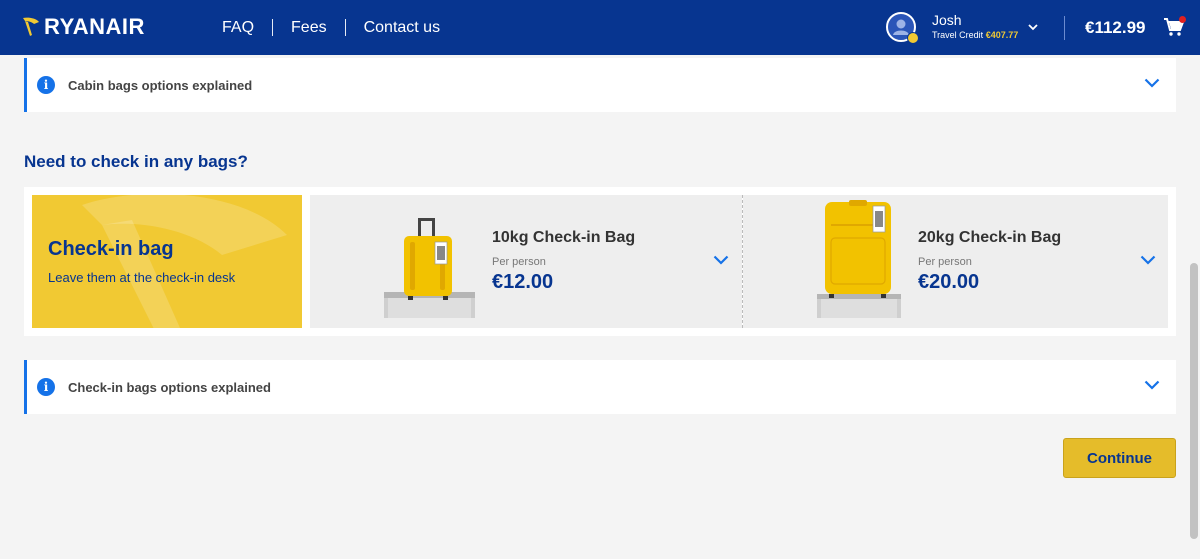 The height and width of the screenshot is (559, 1200). What do you see at coordinates (1002, 35) in the screenshot?
I see `travel-credit-value: €407.77` at bounding box center [1002, 35].